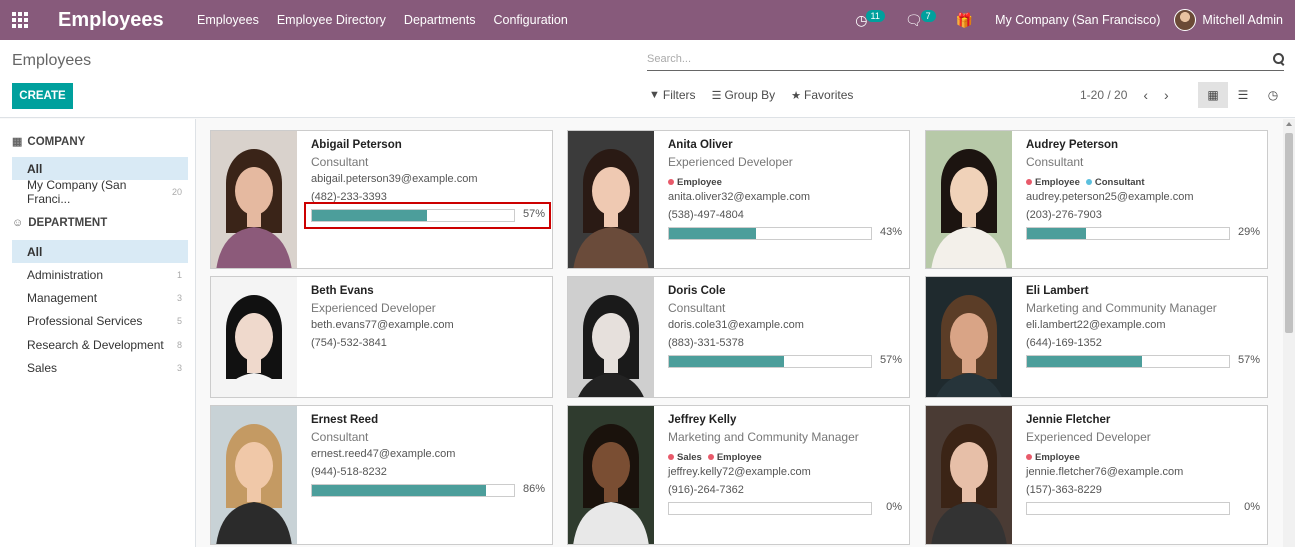  What do you see at coordinates (427, 215) in the screenshot?
I see `highlight-box` at bounding box center [427, 215].